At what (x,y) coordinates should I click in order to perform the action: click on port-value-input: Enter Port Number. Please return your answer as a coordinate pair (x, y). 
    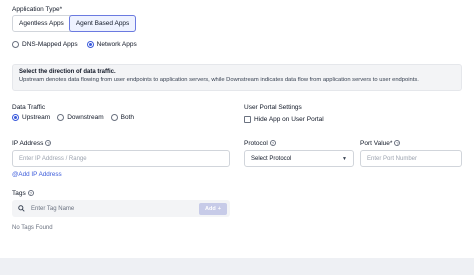
    Looking at the image, I should click on (411, 158).